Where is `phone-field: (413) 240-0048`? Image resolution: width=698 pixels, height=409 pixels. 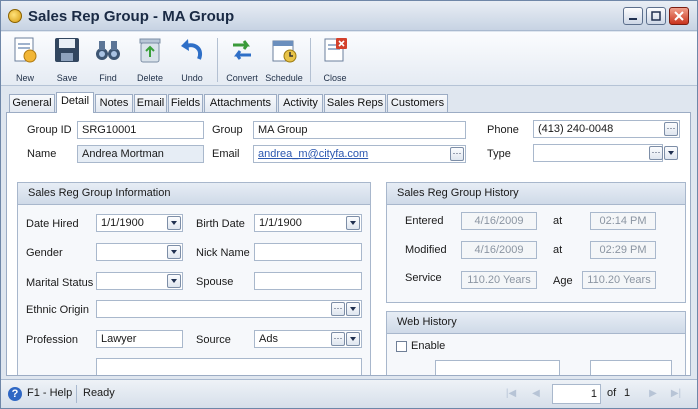 phone-field: (413) 240-0048 is located at coordinates (606, 129).